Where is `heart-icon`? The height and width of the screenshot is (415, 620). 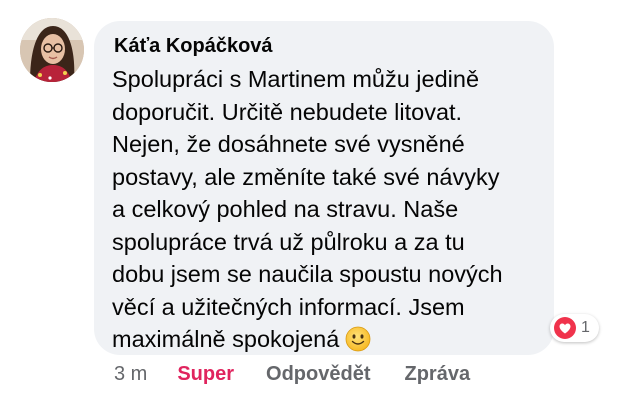
heart-icon is located at coordinates (565, 328).